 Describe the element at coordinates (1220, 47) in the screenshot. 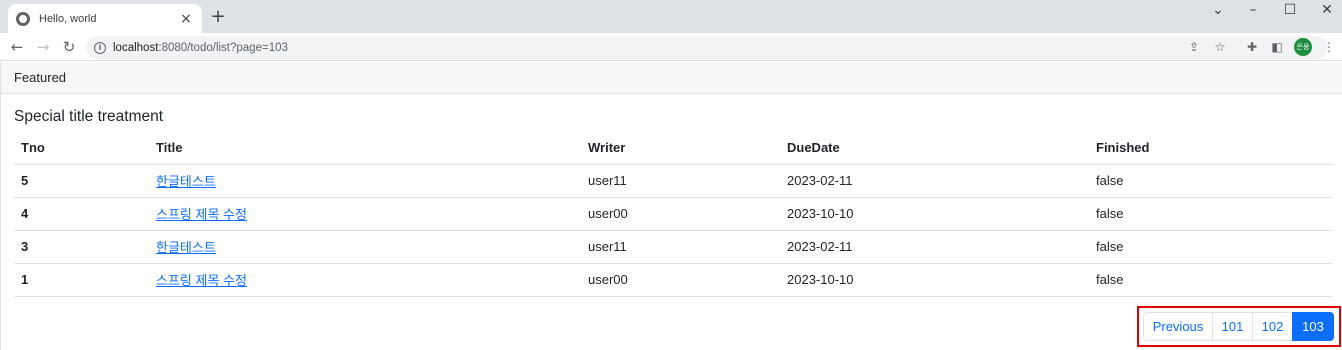

I see `bookmark-star-icon: ☆` at that location.